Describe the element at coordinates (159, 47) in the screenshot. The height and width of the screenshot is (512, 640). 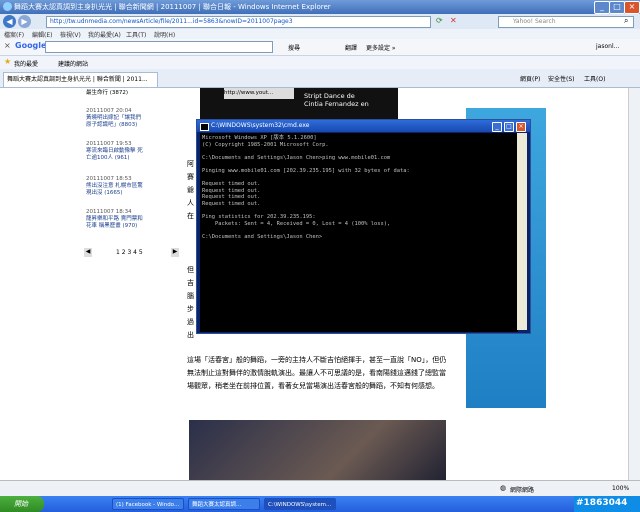
I see `google-search-input` at that location.